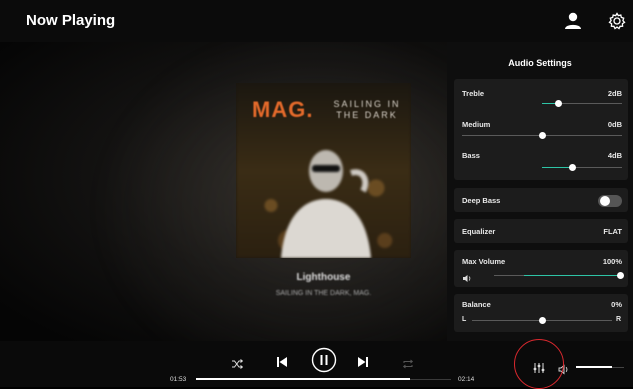 The width and height of the screenshot is (633, 389). I want to click on player-controls-bar: 01:53 02:14, so click(316, 364).